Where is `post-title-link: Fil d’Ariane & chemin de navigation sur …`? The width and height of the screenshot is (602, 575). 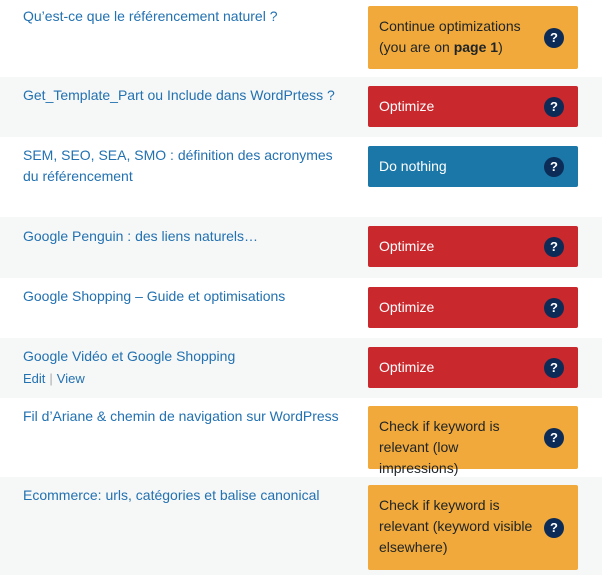 post-title-link: Fil d’Ariane & chemin de navigation sur … is located at coordinates (185, 416).